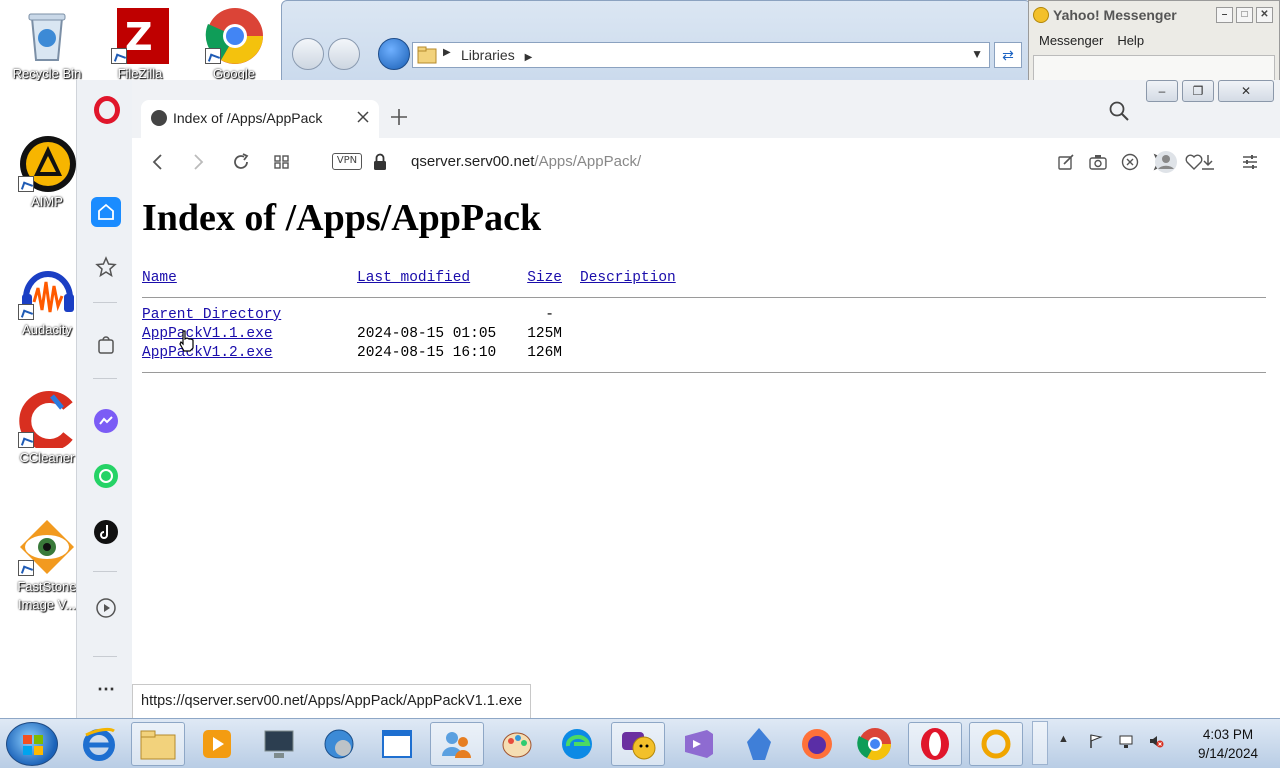 This screenshot has height=768, width=1280. What do you see at coordinates (1156, 741) in the screenshot?
I see `volume-muted-icon` at bounding box center [1156, 741].